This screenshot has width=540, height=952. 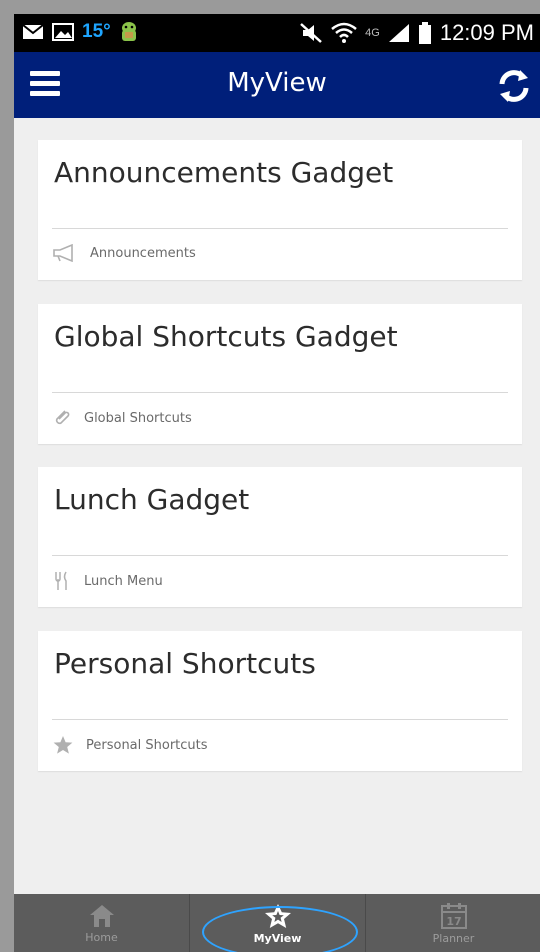 What do you see at coordinates (7, 476) in the screenshot?
I see `frame-border-left` at bounding box center [7, 476].